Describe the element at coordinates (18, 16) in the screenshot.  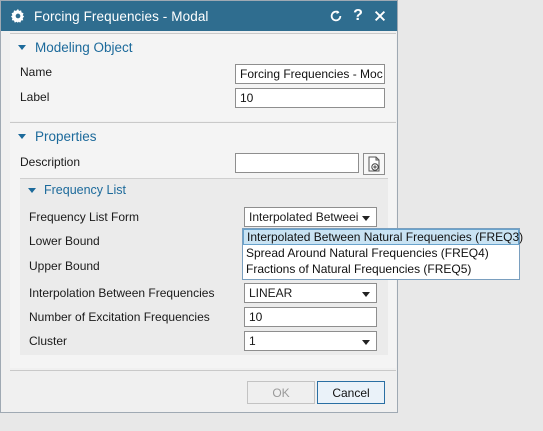
I see `gear-icon` at that location.